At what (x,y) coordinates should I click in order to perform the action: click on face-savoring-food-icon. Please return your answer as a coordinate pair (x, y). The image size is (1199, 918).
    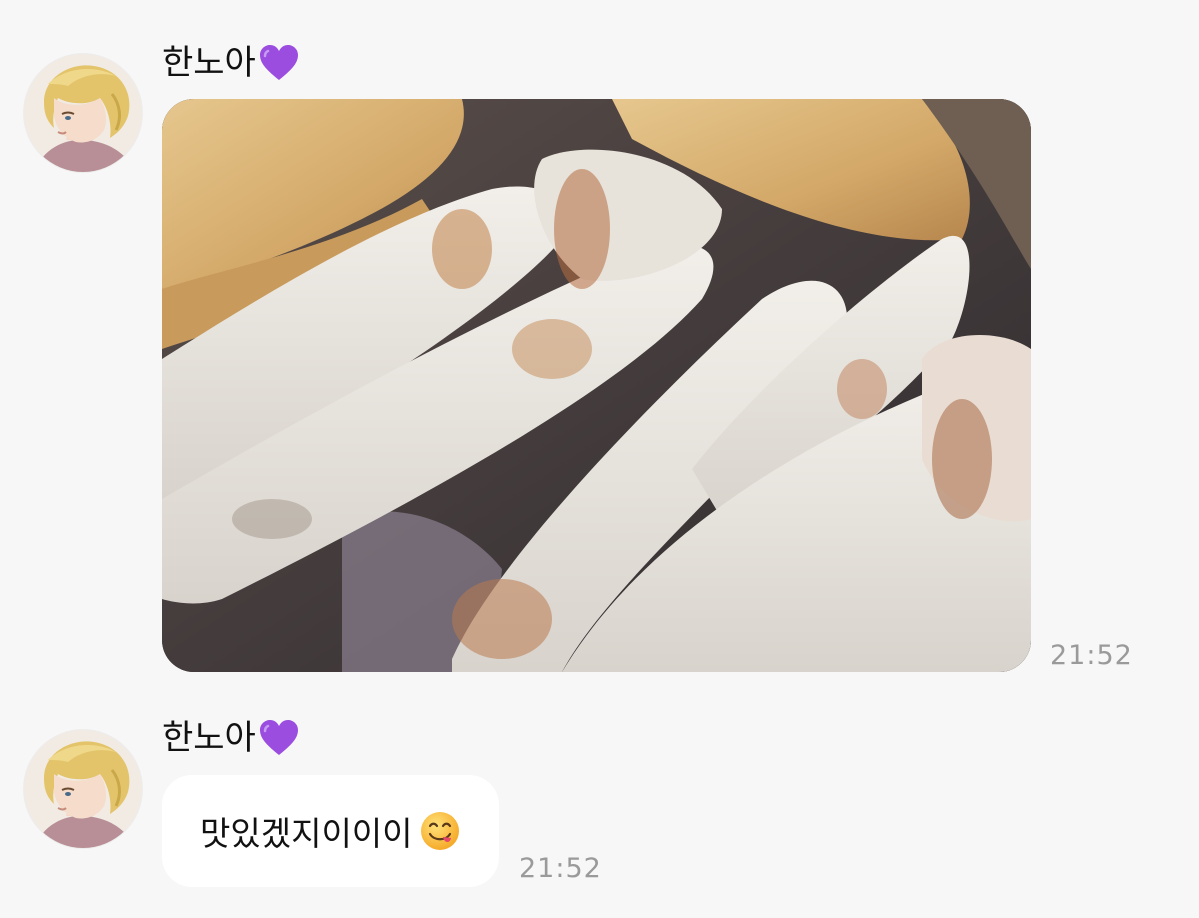
    Looking at the image, I should click on (440, 831).